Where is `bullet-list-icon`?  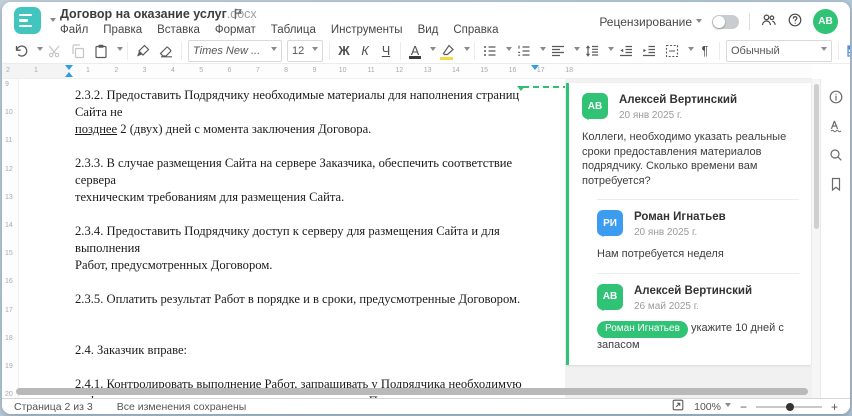 bullet-list-icon is located at coordinates (490, 51).